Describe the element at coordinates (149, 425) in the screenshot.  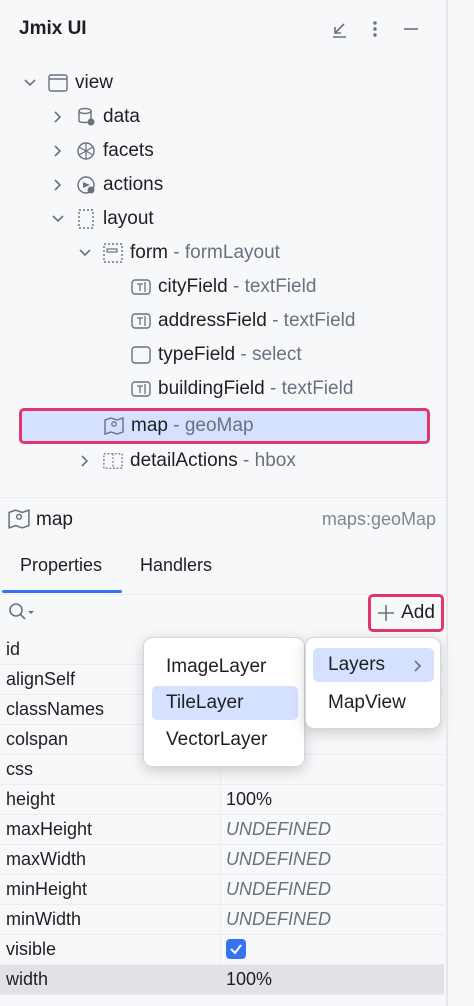
I see `tree-item-label: map` at that location.